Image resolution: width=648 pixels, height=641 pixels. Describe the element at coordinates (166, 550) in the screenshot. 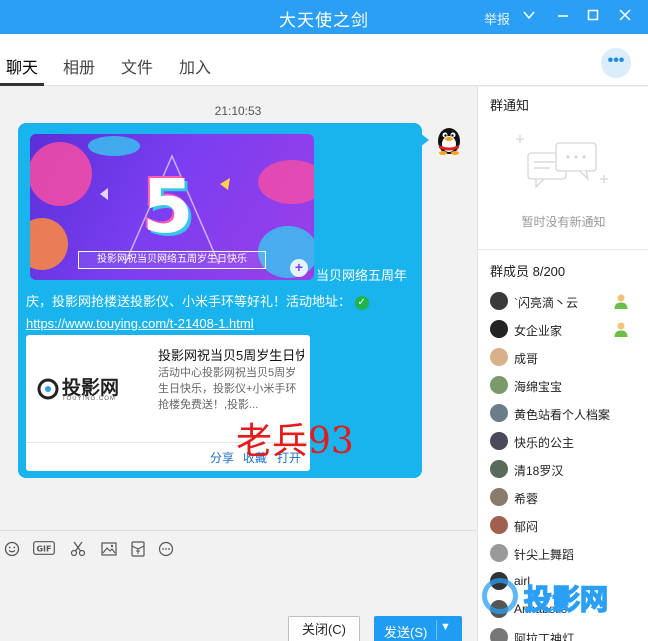

I see `more-icon` at that location.